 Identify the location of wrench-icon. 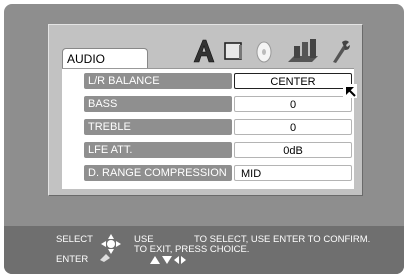
(340, 51).